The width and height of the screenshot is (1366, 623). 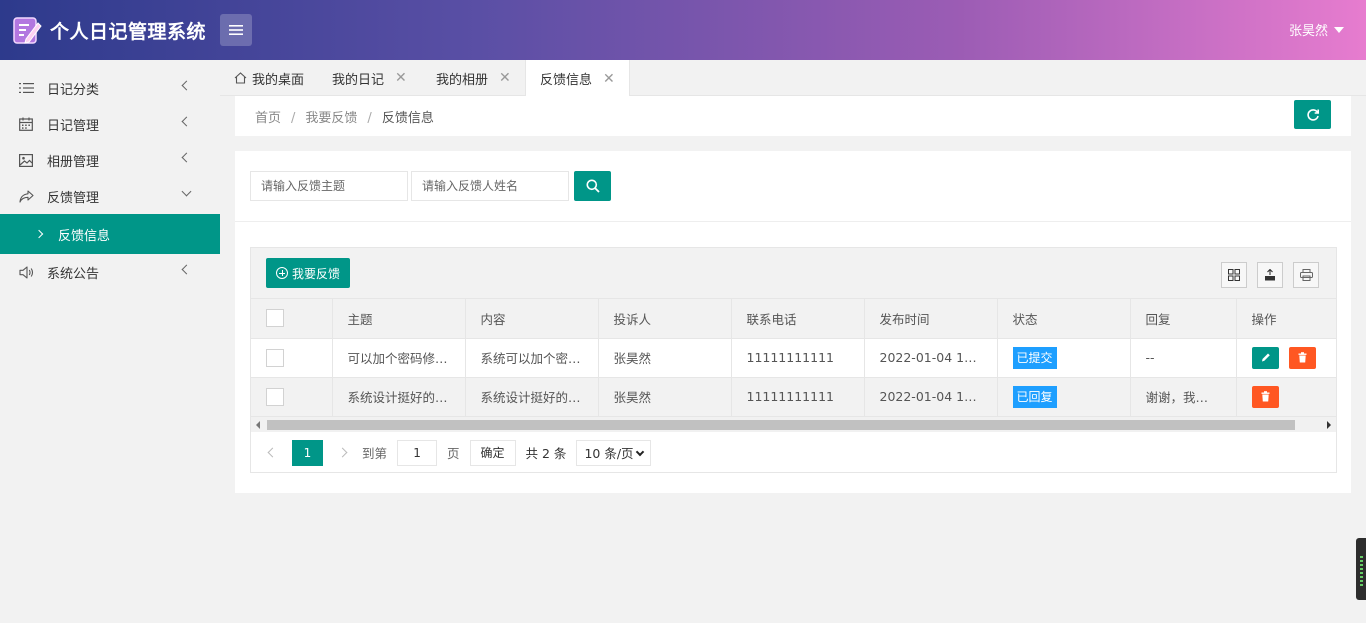 What do you see at coordinates (316, 273) in the screenshot?
I see `add-feedback-label: 我要反馈` at bounding box center [316, 273].